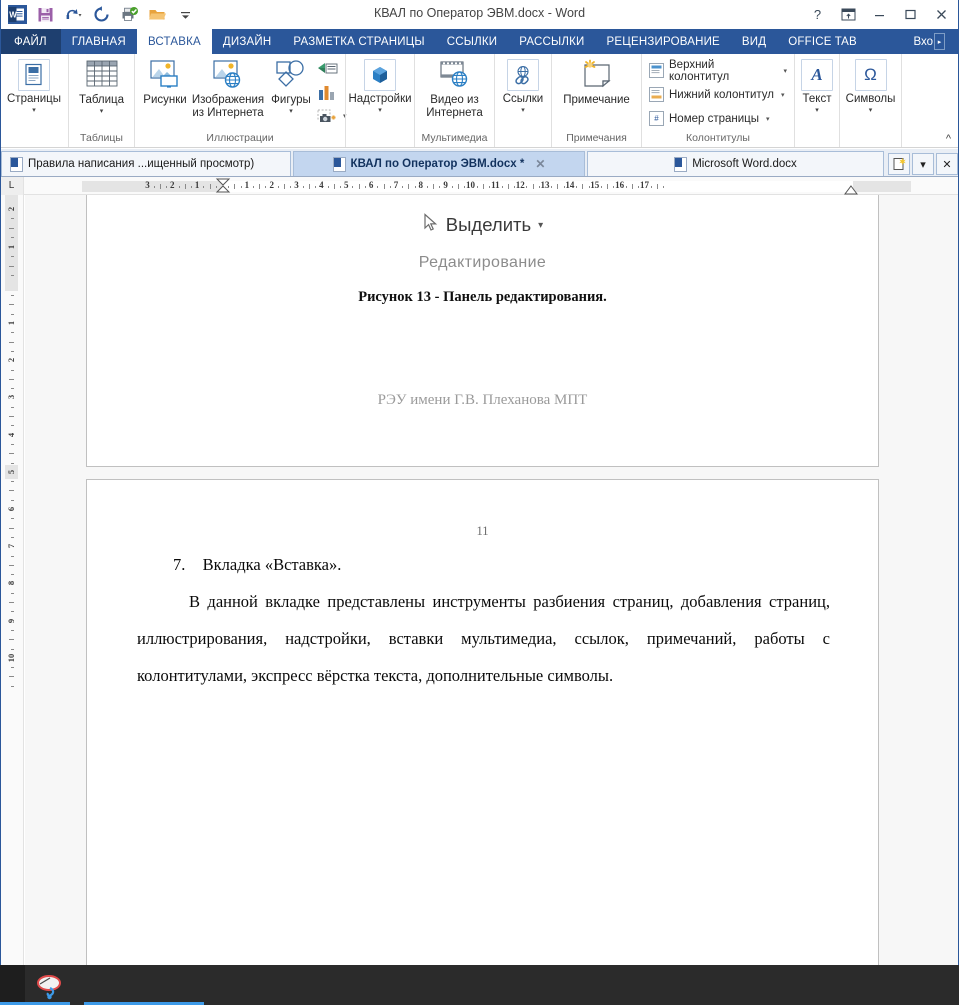 The image size is (959, 1005). I want to click on collapse-ribbon-button: ^, so click(948, 139).